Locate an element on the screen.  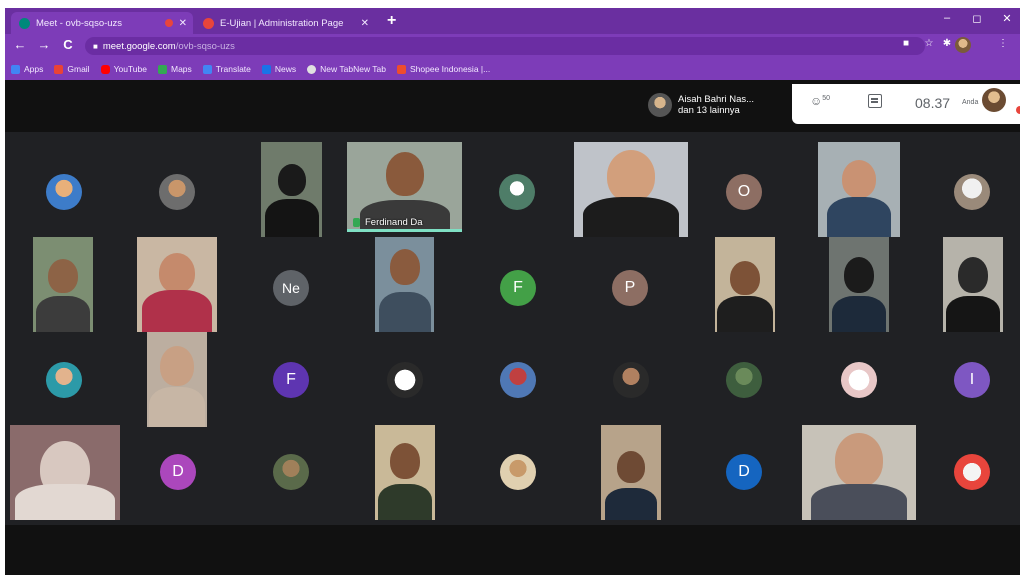
chat-icon is located at coordinates (875, 101).